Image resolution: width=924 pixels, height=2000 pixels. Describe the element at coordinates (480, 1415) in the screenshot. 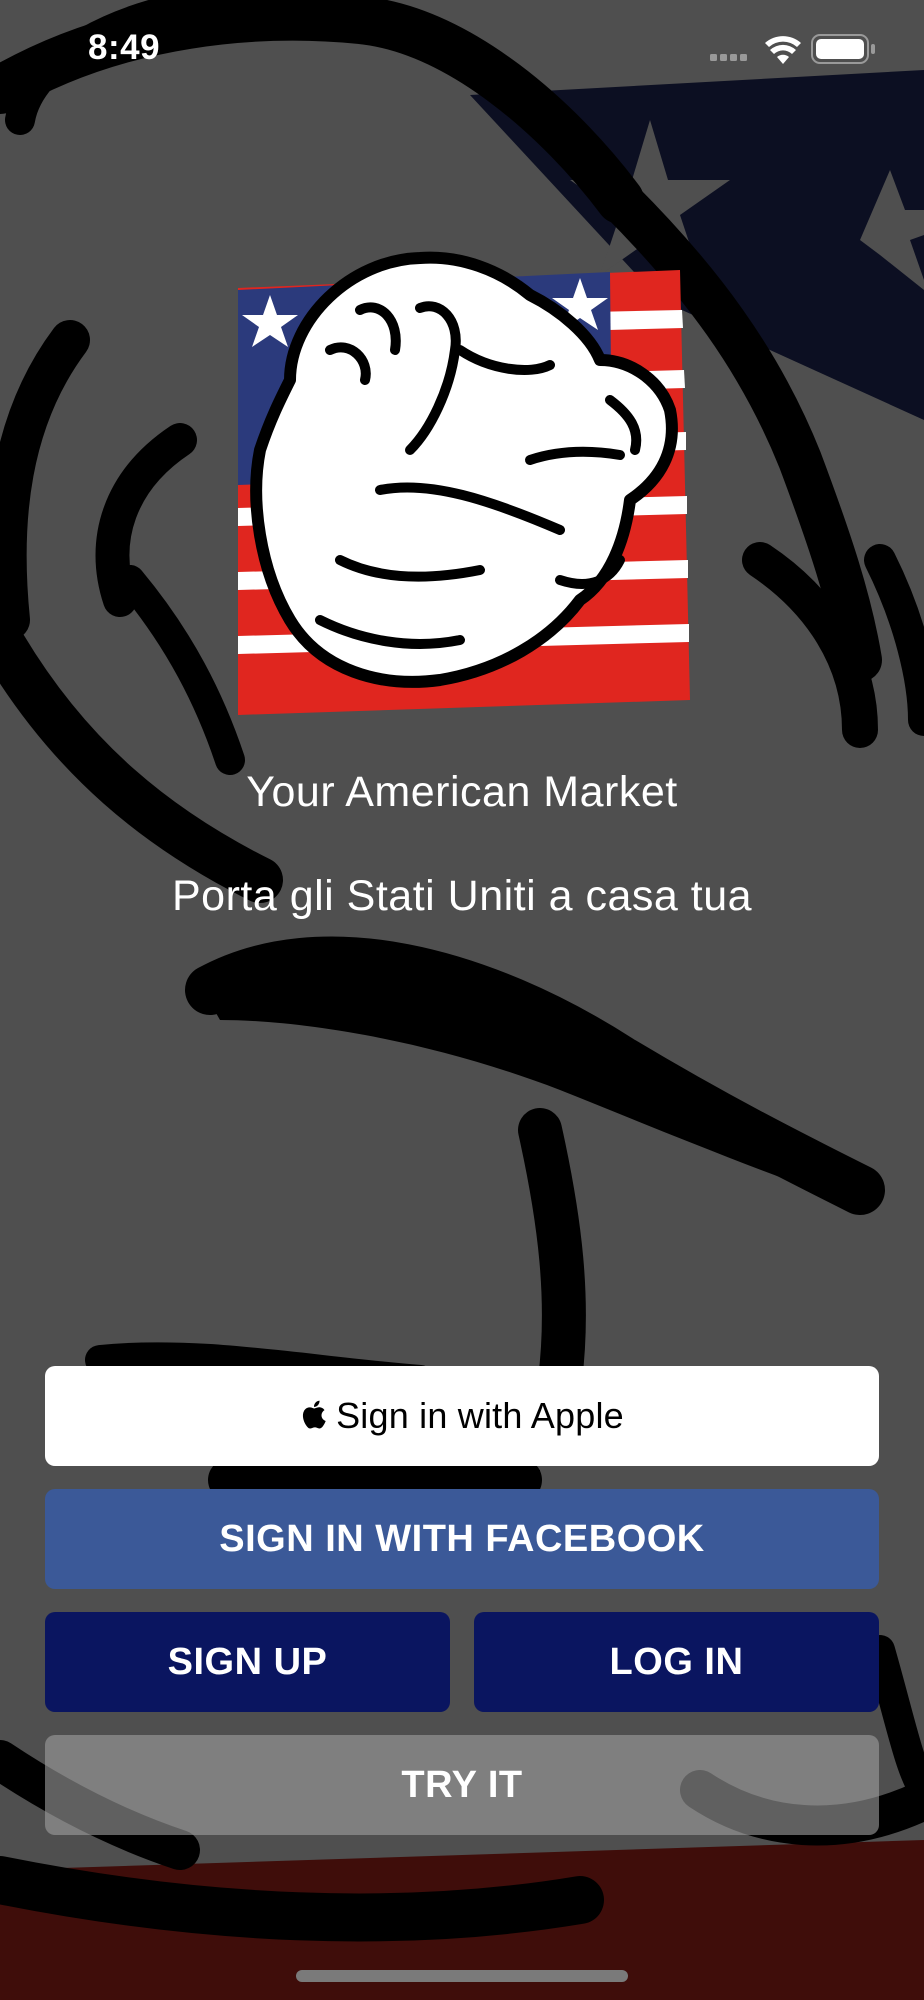

I see `apple-button-label: Sign in with Apple` at that location.